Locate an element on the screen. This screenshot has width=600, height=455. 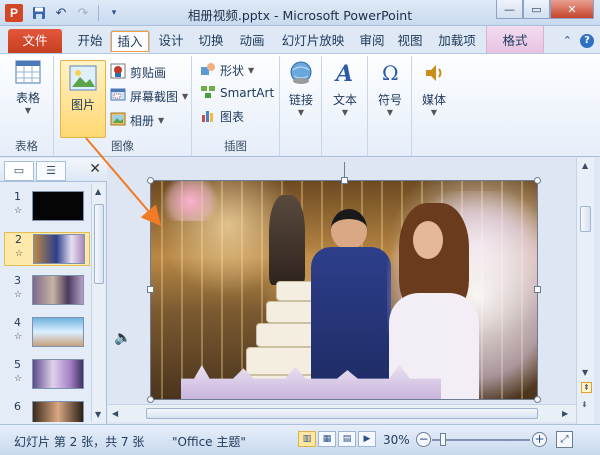
tab-format: 格式 is located at coordinates (515, 39).